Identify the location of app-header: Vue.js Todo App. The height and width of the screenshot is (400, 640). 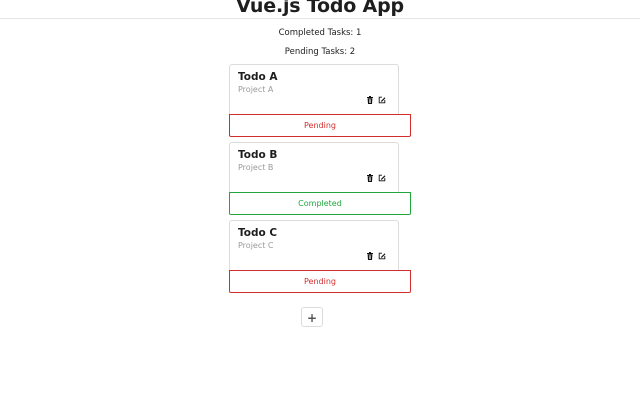
(320, 9).